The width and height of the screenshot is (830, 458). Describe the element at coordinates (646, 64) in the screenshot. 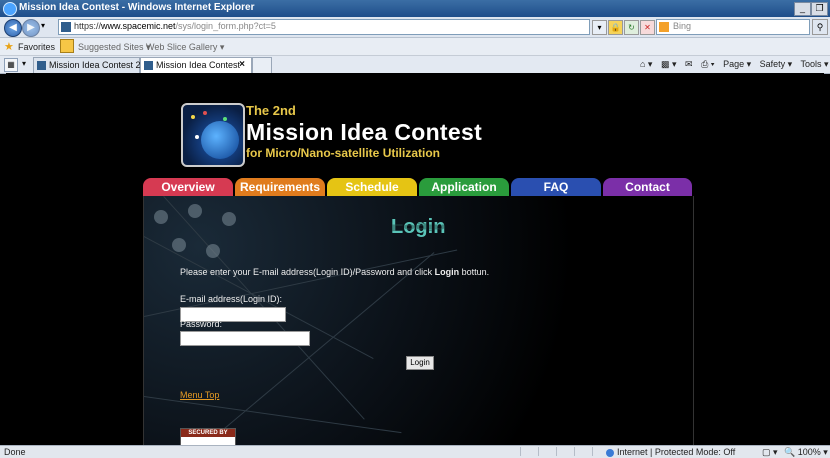

I see `home-icon: ⌂ ▾` at that location.